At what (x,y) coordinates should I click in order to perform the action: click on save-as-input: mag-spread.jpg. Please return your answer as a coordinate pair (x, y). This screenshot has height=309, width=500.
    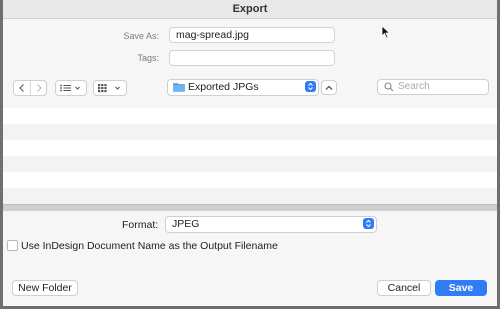
    Looking at the image, I should click on (252, 35).